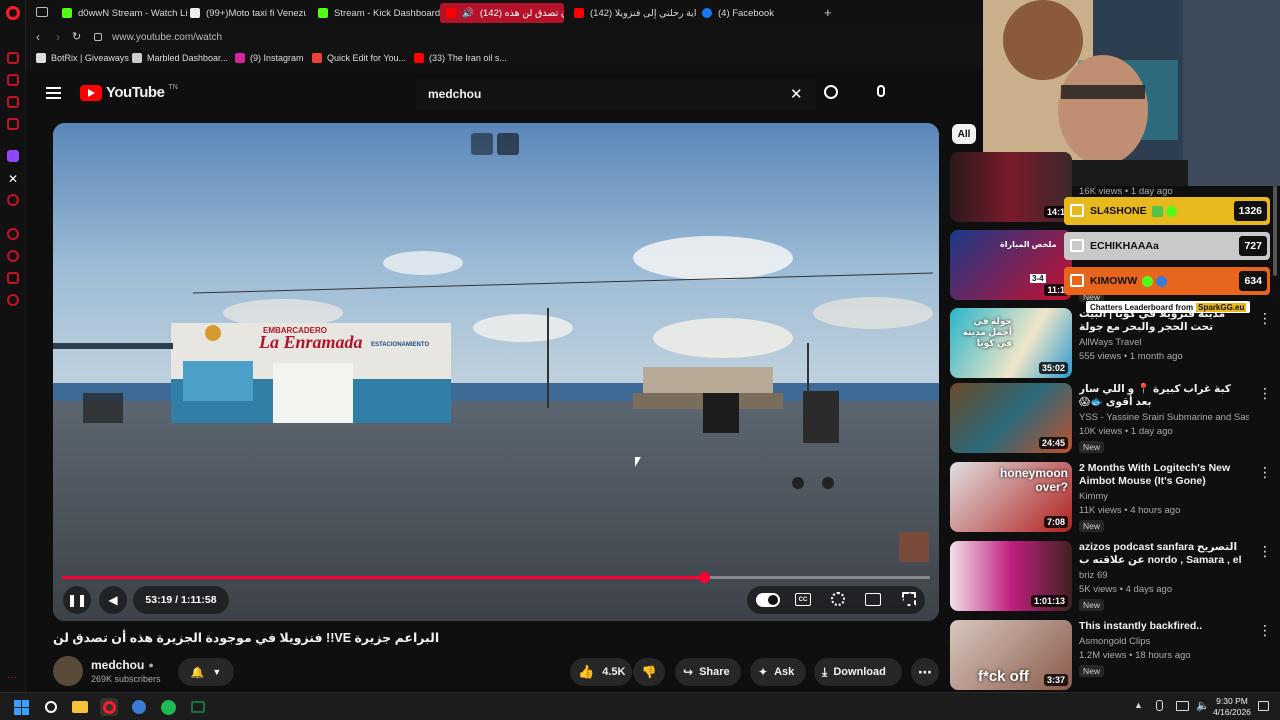  What do you see at coordinates (1203, 705) in the screenshot?
I see `volume-icon: 🔈` at bounding box center [1203, 705].